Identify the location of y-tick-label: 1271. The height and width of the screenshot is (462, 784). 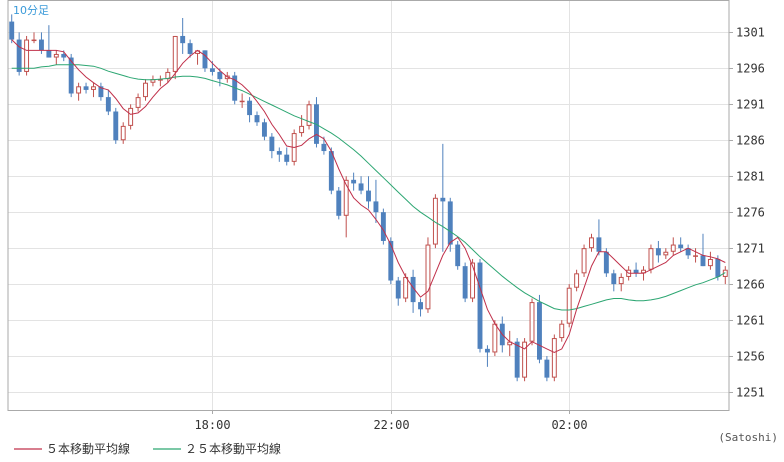
(750, 249).